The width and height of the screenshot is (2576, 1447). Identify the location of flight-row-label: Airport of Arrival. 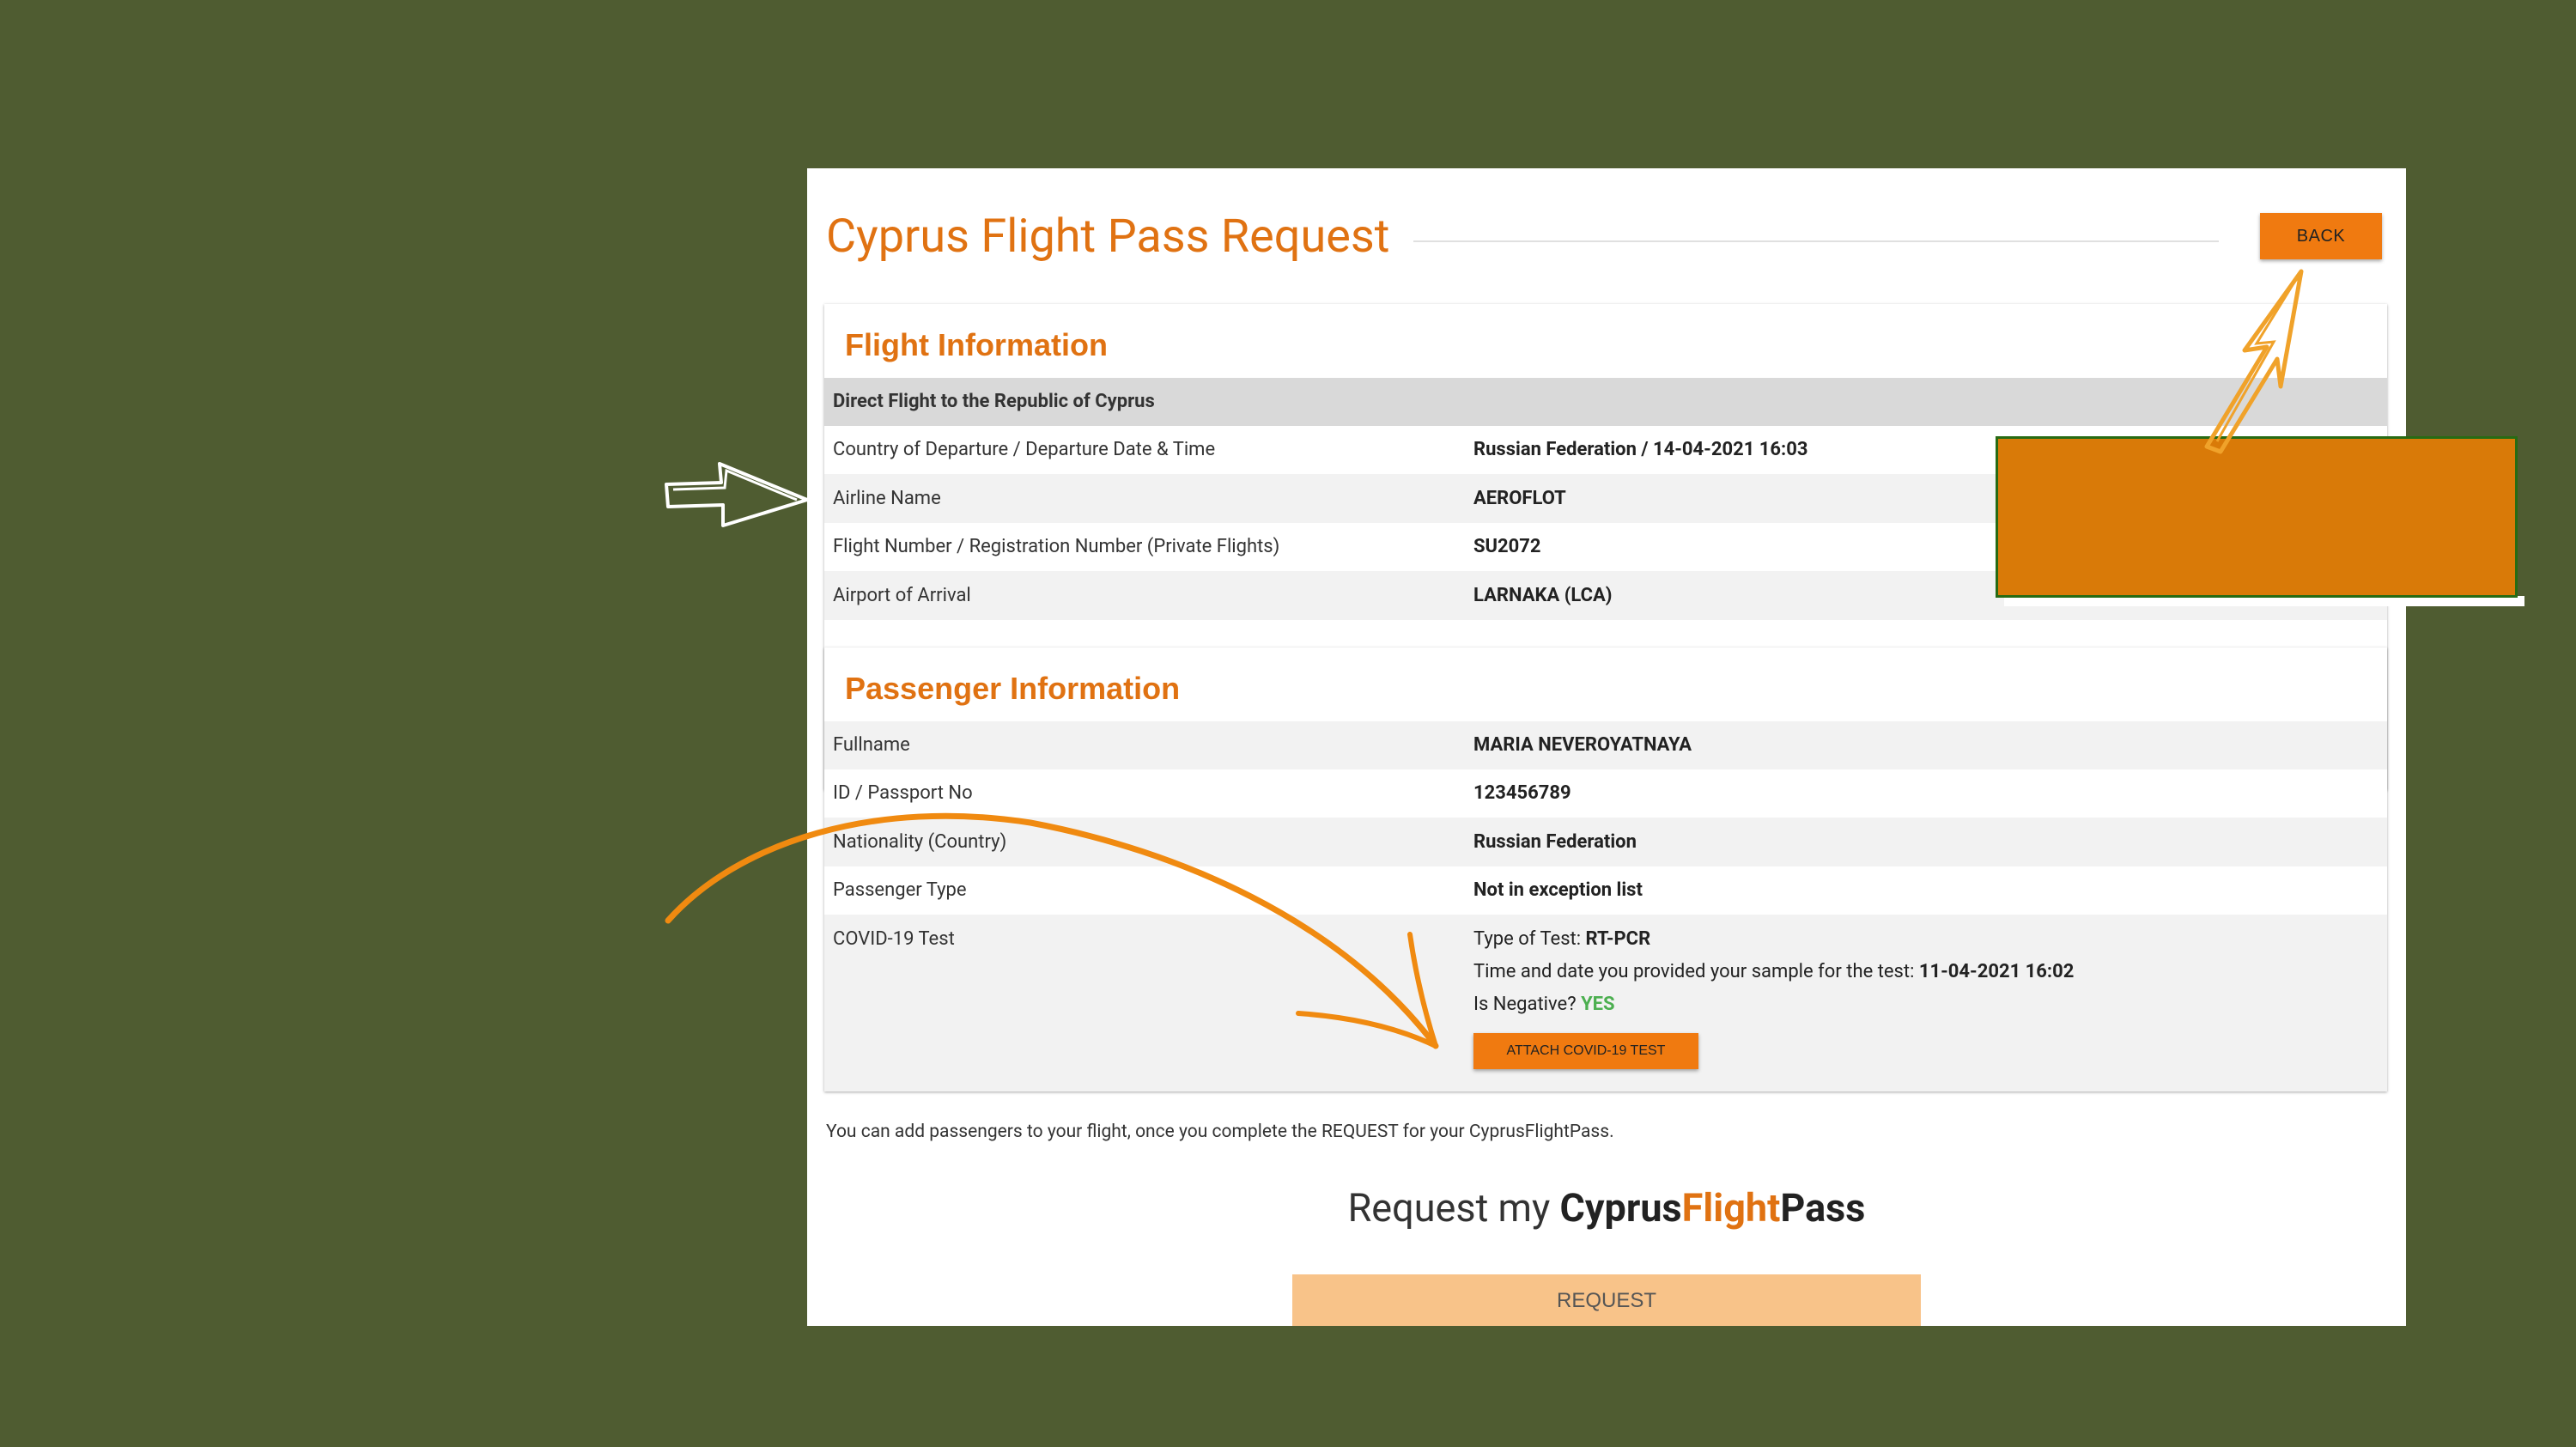
(902, 595).